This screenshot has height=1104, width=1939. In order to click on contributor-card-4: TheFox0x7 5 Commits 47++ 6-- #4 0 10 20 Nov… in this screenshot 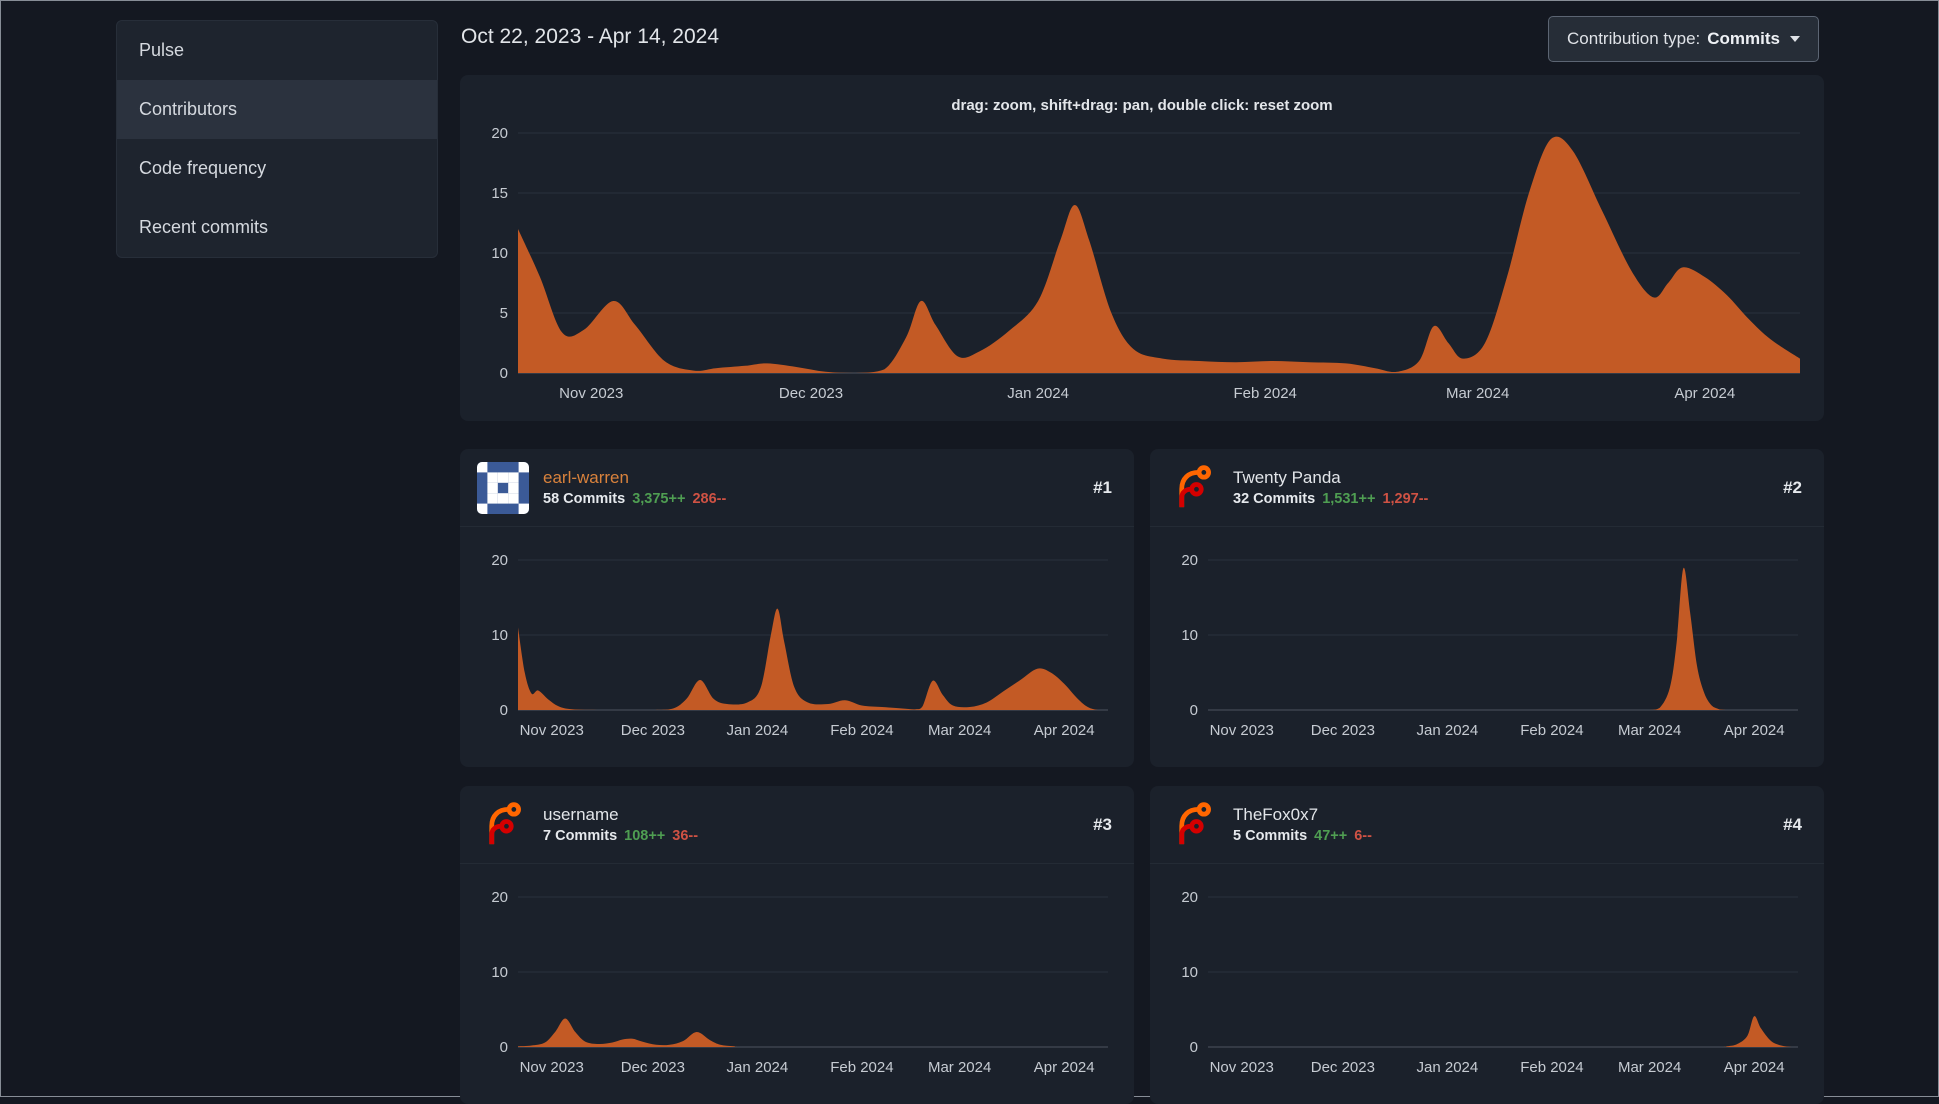, I will do `click(1487, 945)`.